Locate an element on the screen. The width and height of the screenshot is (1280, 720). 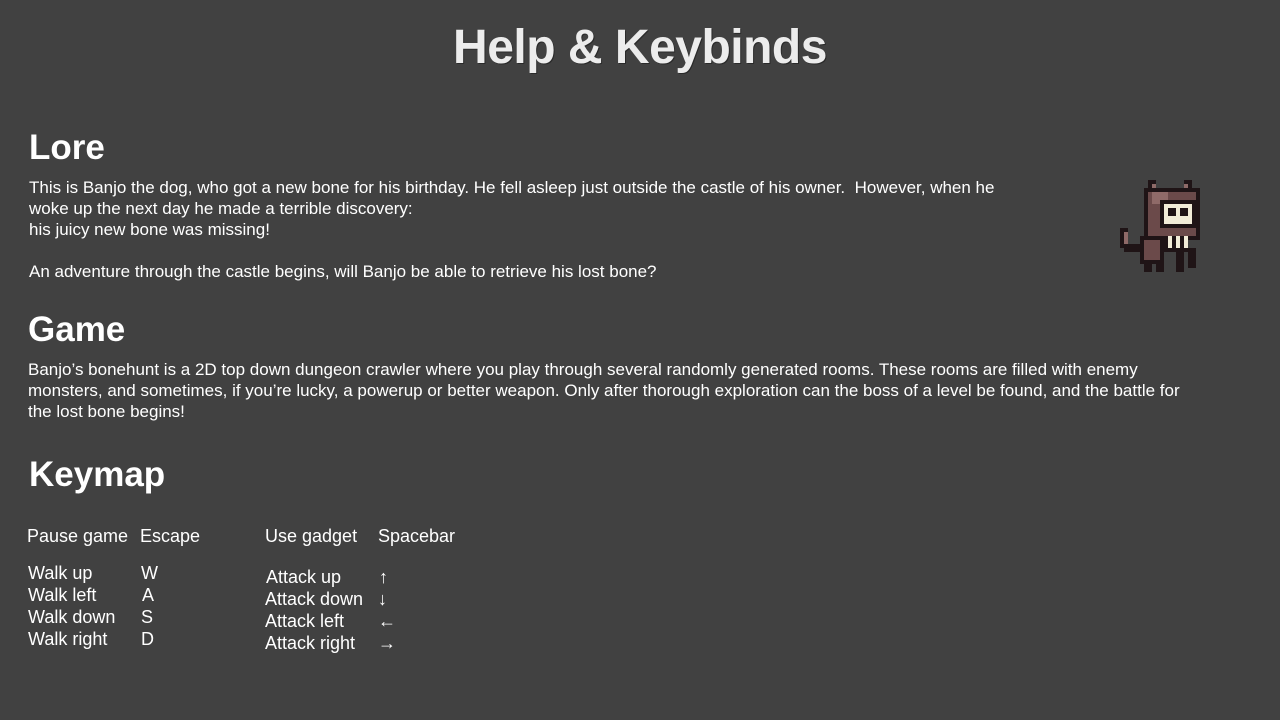
attack-left-label: Attack left is located at coordinates (305, 621).